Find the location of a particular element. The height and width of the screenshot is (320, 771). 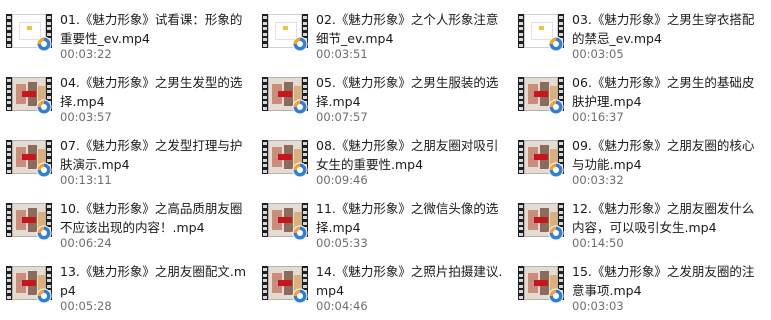

file-item: 15.《魅力形象》之发朋友圈的注意事项.mp4 00:03:03 is located at coordinates (637, 282).